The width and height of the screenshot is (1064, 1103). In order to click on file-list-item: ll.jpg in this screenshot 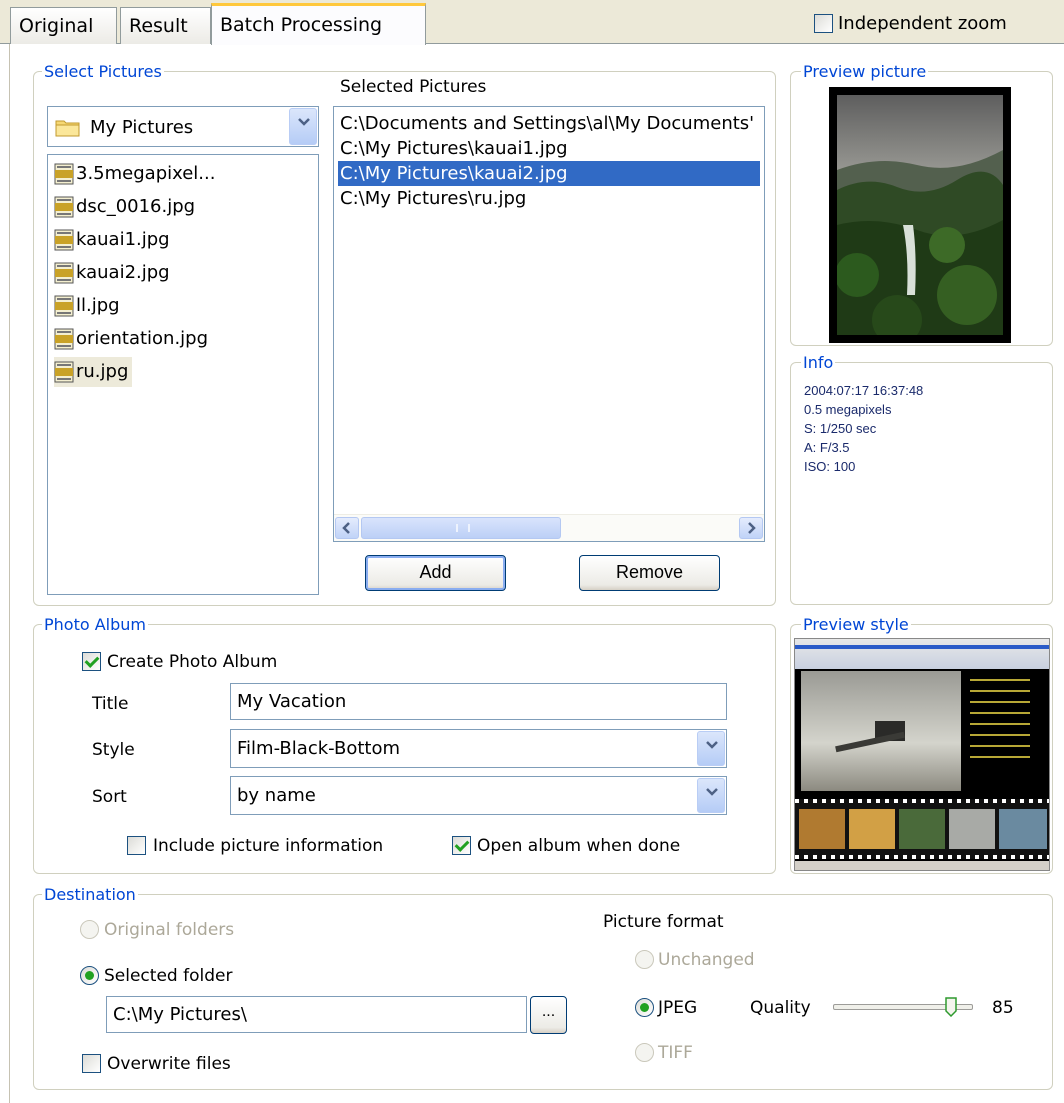, I will do `click(87, 306)`.